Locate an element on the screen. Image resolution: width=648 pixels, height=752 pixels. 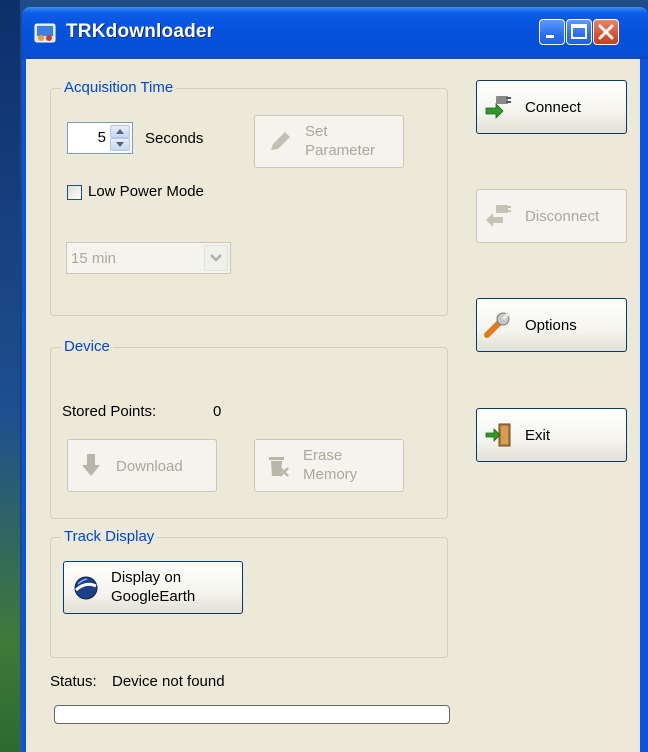
device-group: Device is located at coordinates (249, 428).